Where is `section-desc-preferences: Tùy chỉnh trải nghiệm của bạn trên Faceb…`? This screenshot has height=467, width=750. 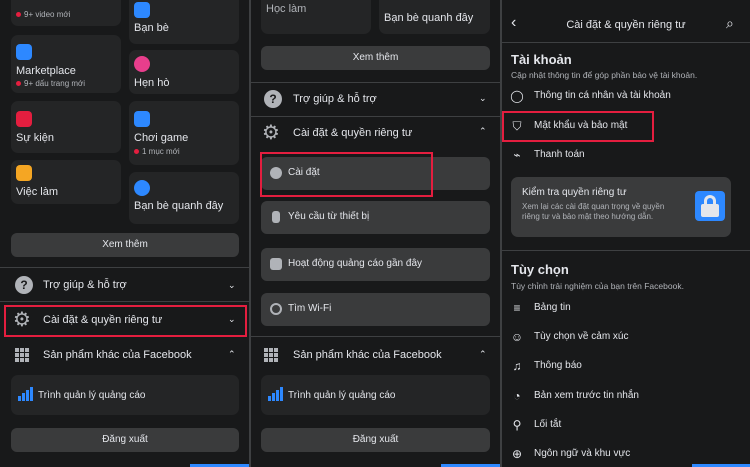
section-desc-preferences: Tùy chỉnh trải nghiệm của bạn trên Faceb… is located at coordinates (597, 286).